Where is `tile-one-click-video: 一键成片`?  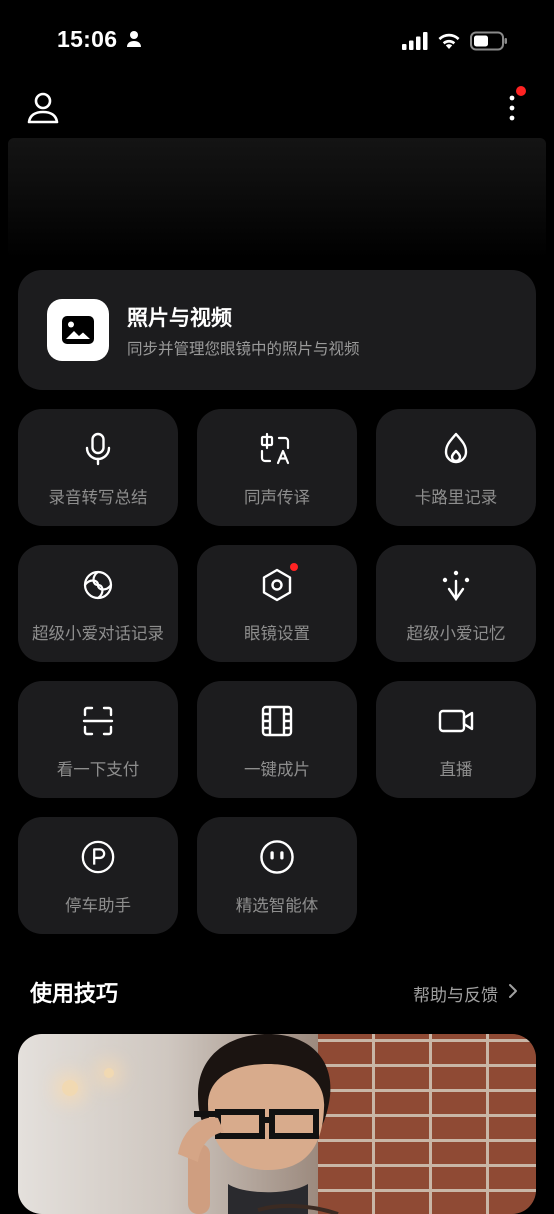
tile-one-click-video: 一键成片 is located at coordinates (277, 739).